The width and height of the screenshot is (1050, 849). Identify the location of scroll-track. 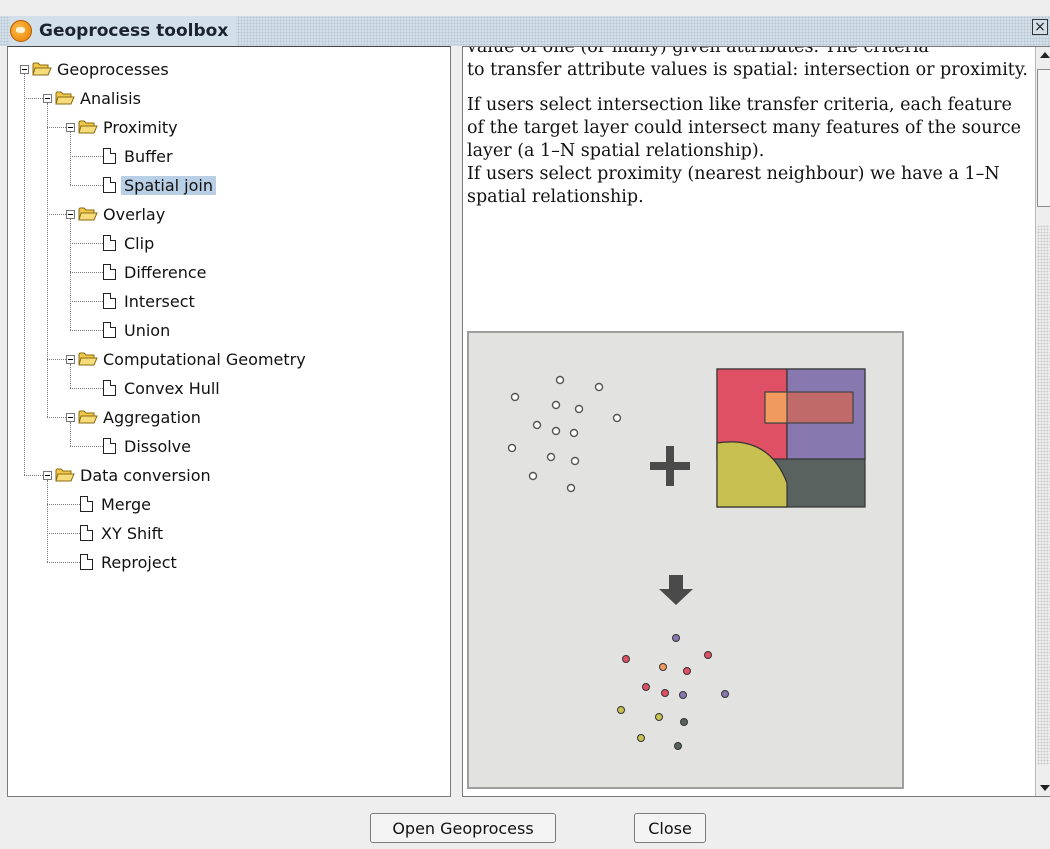
(1043, 495).